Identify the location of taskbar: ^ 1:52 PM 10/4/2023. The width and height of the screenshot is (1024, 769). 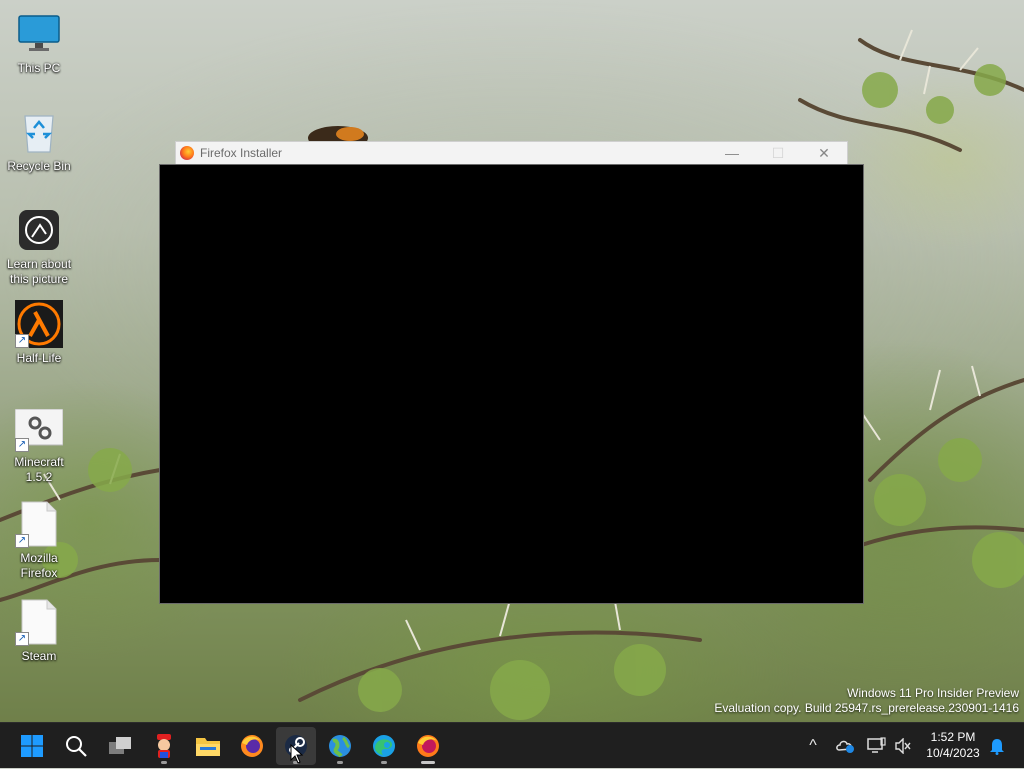
(512, 745).